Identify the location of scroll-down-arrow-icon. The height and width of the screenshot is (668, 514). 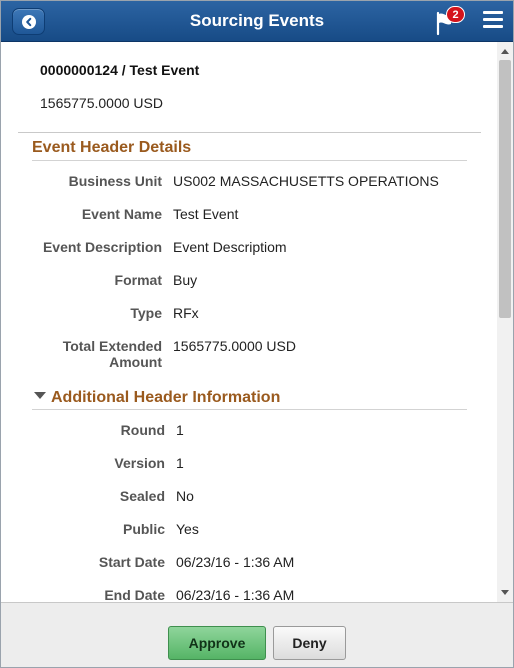
(505, 592).